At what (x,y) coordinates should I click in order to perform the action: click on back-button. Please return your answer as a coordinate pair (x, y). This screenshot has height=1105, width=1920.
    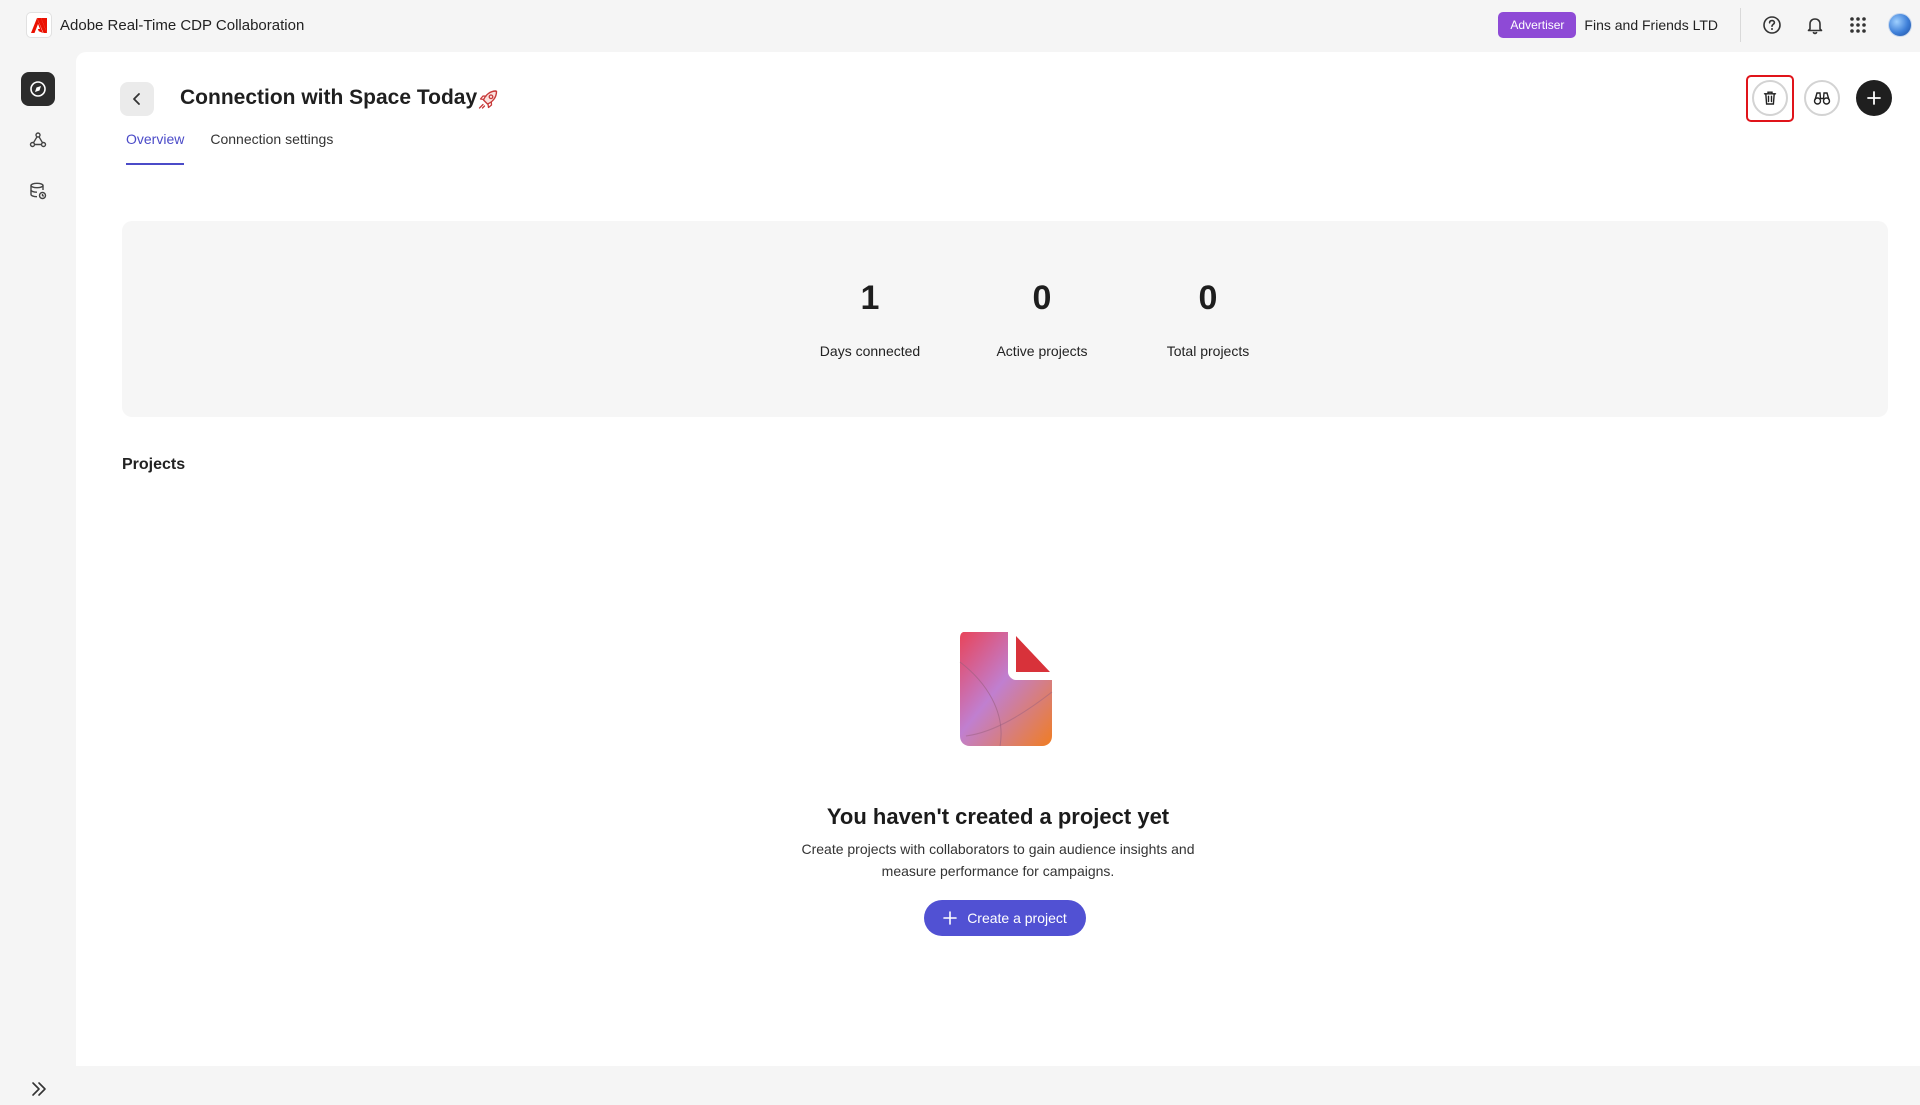
    Looking at the image, I should click on (137, 99).